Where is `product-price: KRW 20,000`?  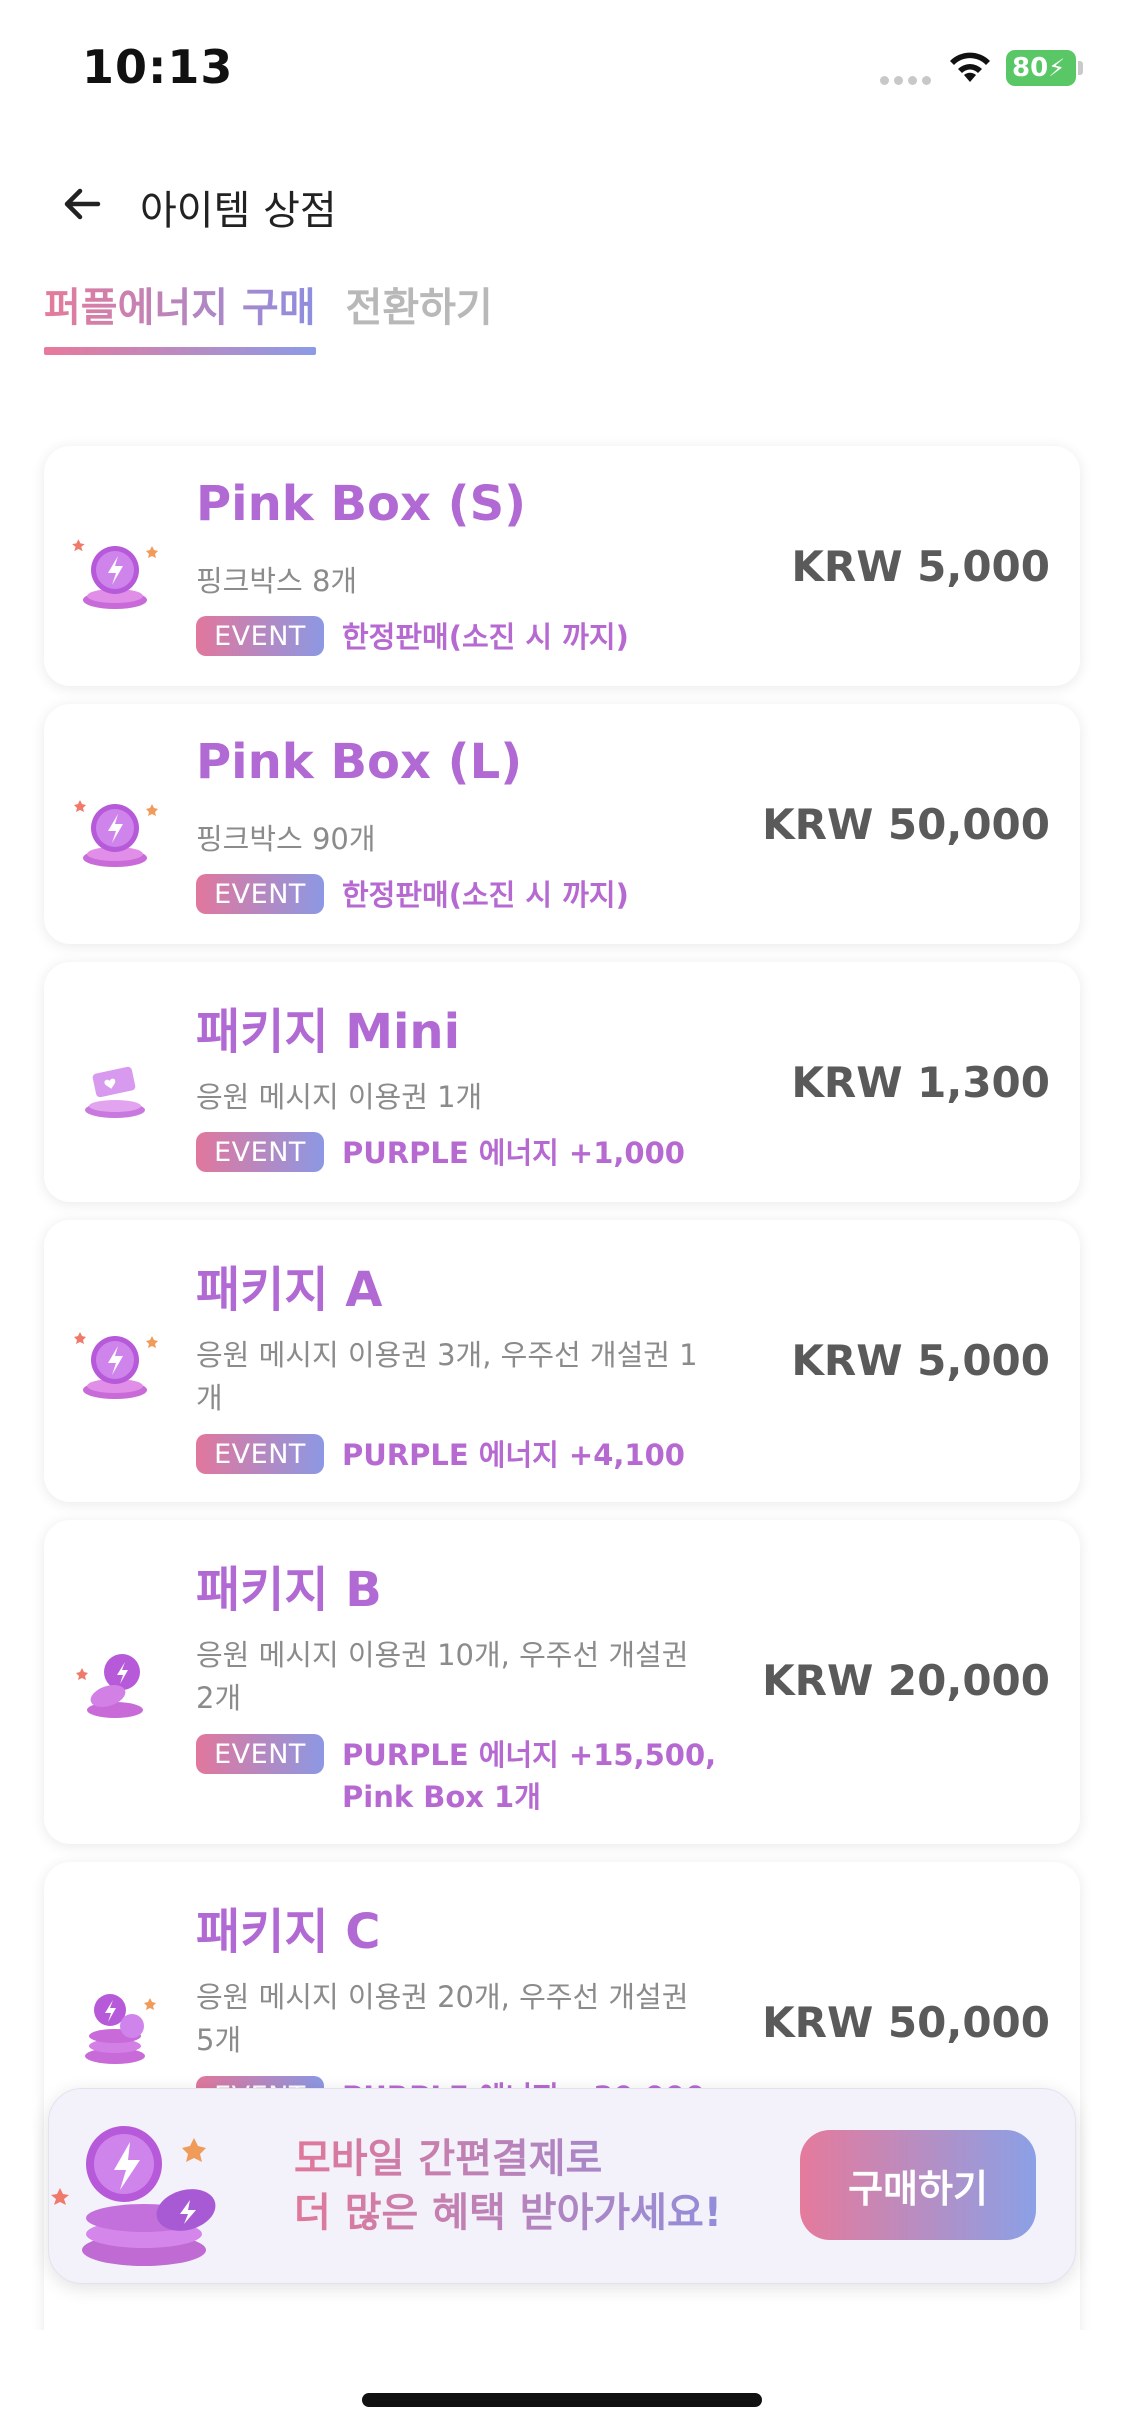
product-price: KRW 20,000 is located at coordinates (906, 1680).